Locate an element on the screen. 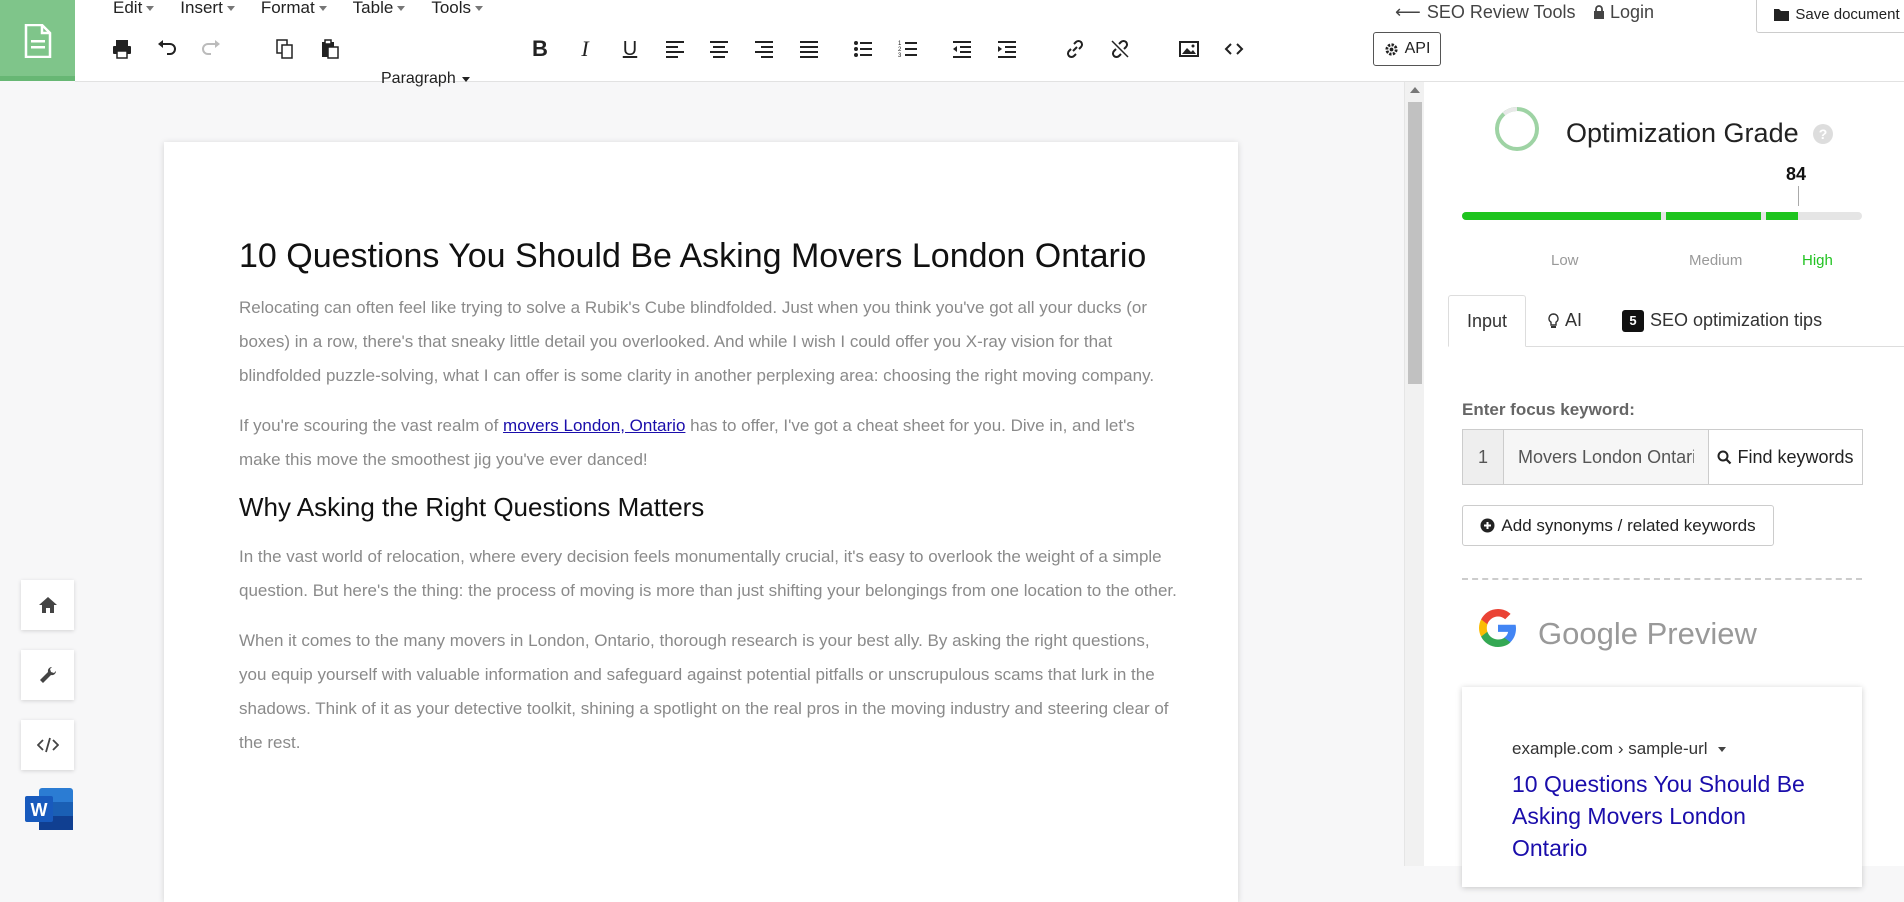 This screenshot has width=1904, height=902. tab-input: Input is located at coordinates (1487, 321).